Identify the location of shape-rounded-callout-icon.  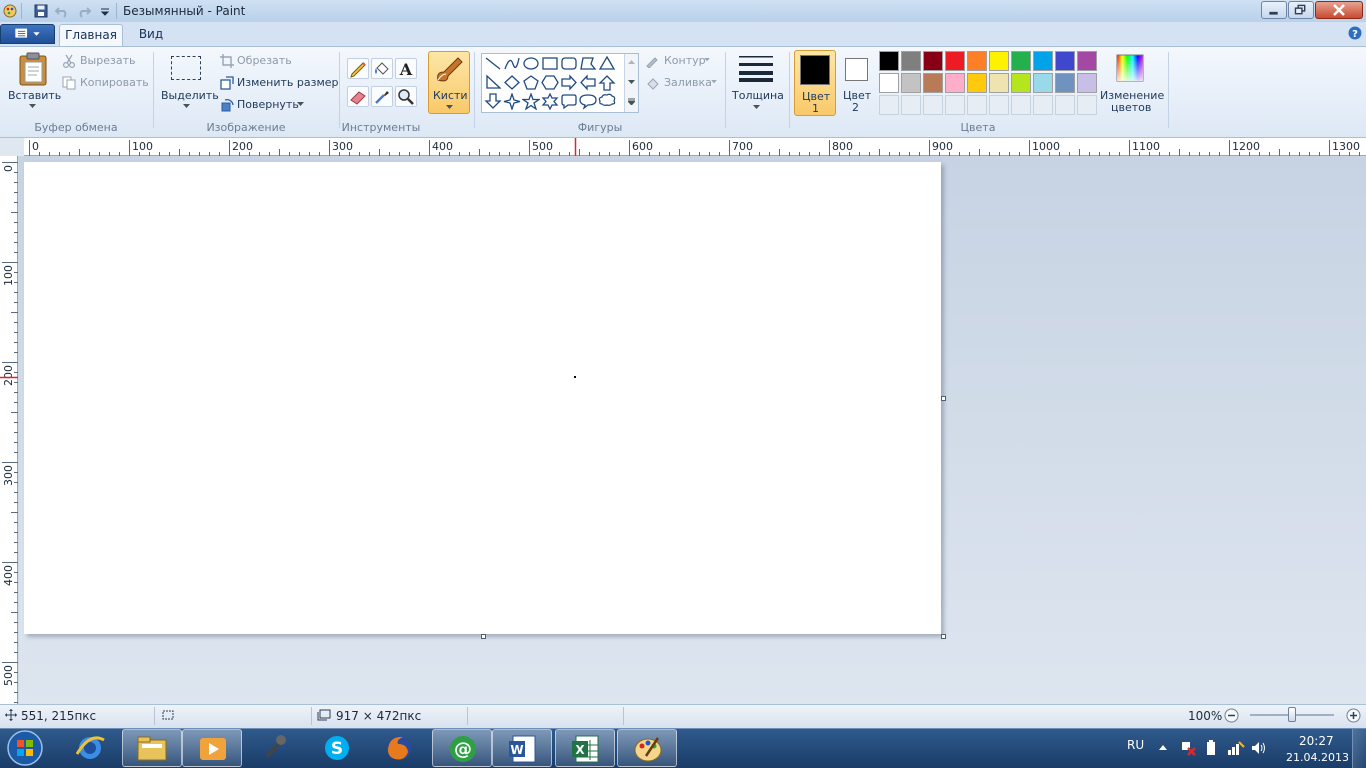
(569, 101).